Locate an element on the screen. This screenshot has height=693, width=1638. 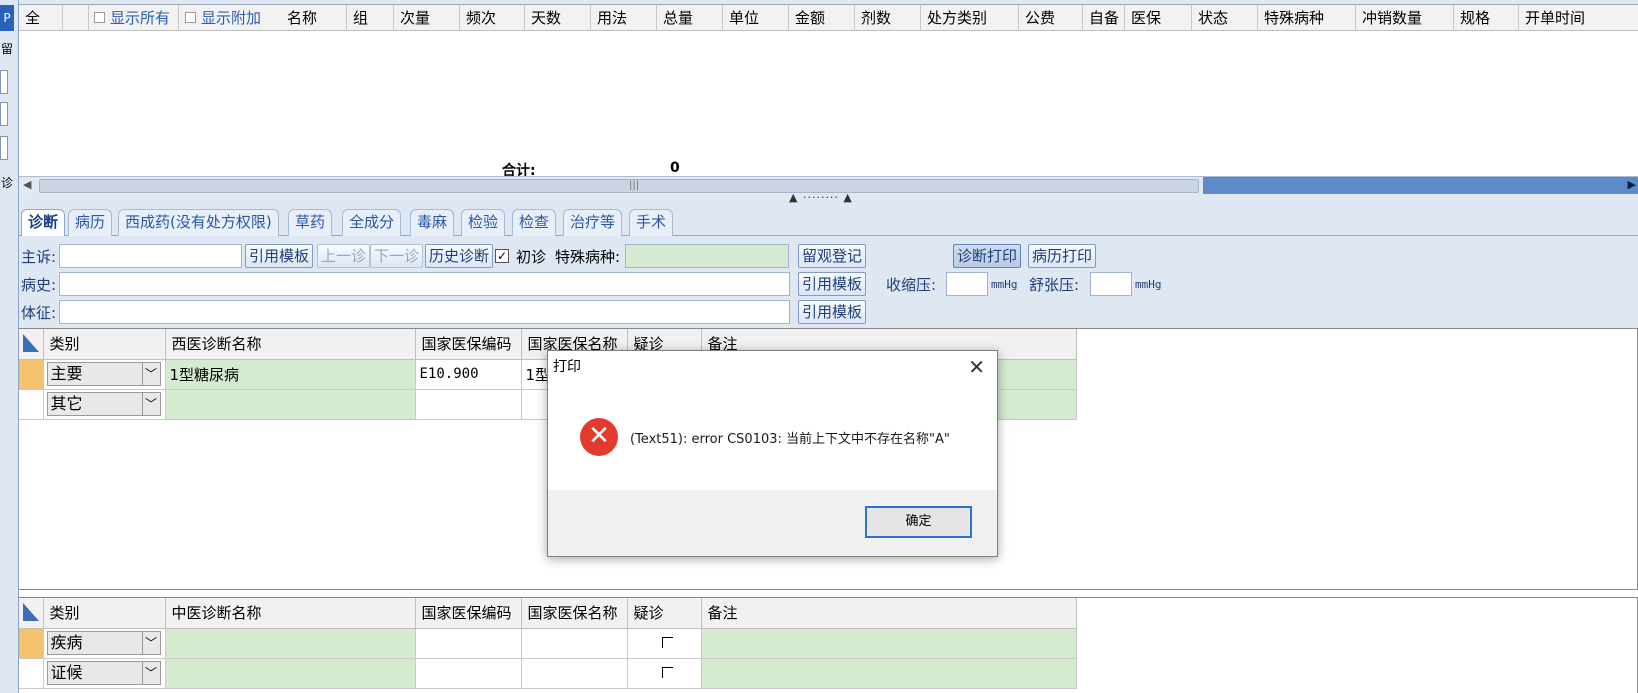
diastolic-input is located at coordinates (1111, 284).